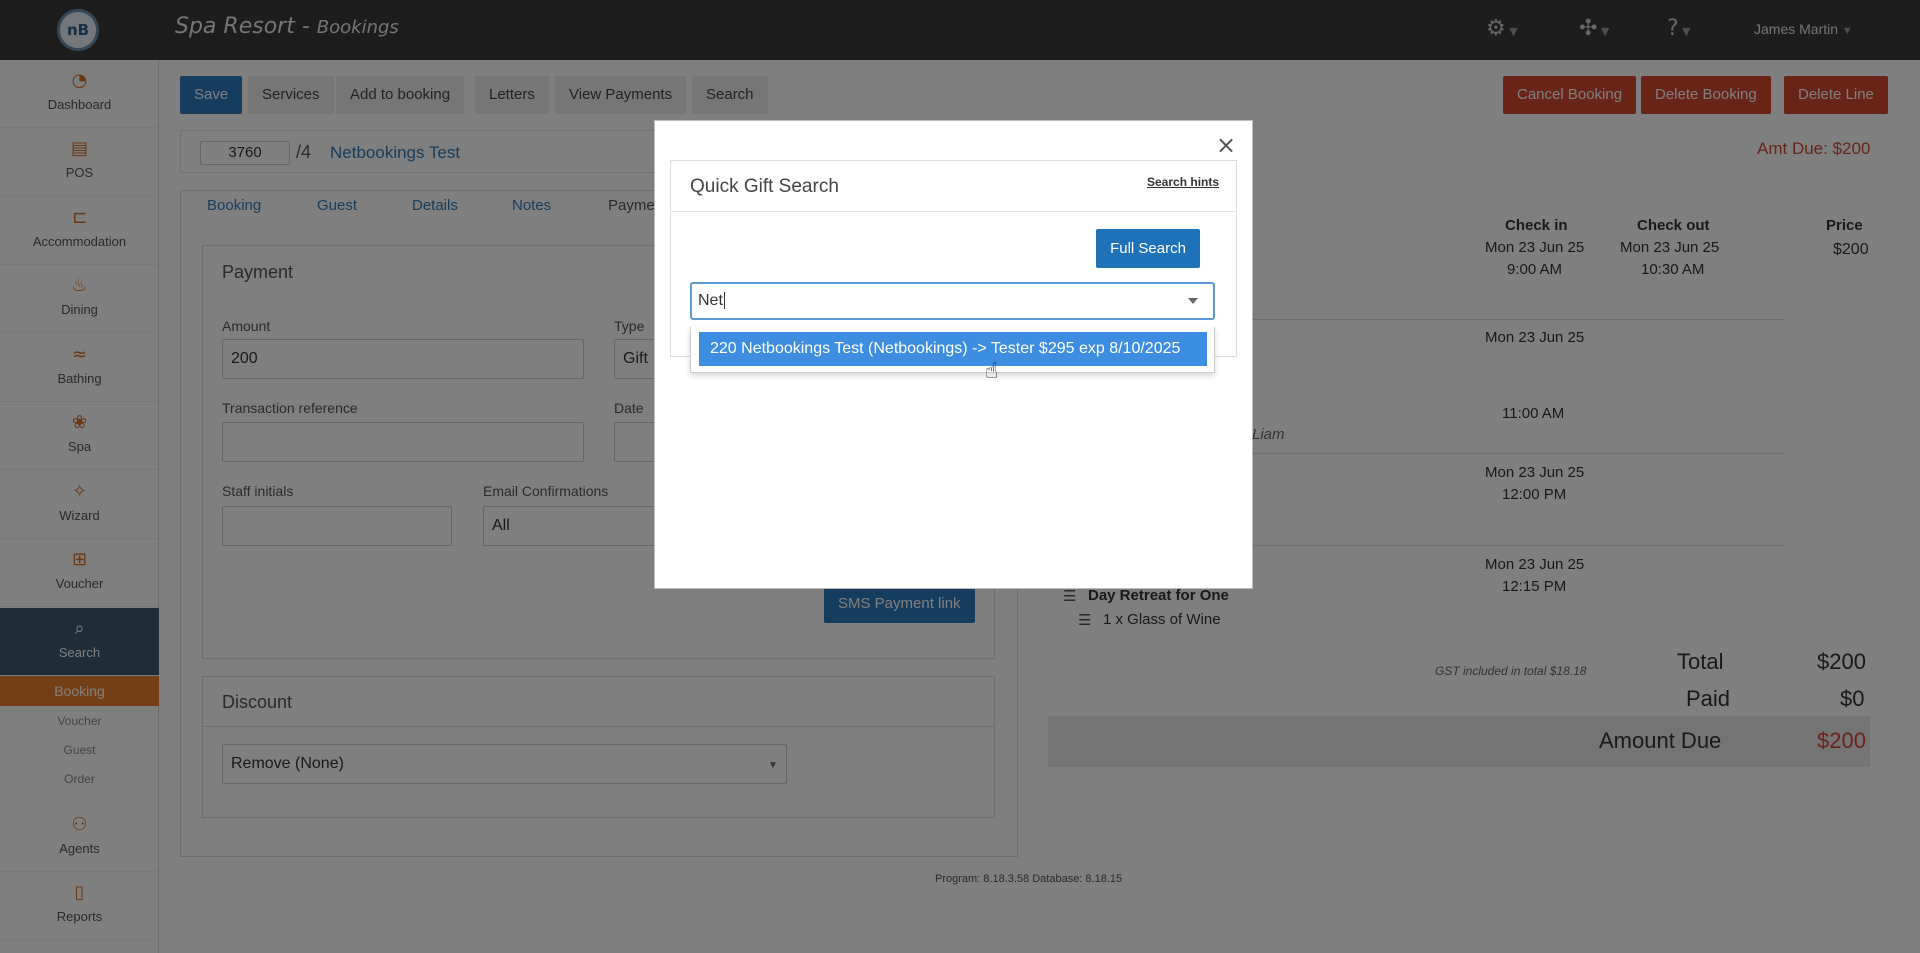 This screenshot has height=953, width=1920. Describe the element at coordinates (1193, 301) in the screenshot. I see `chevron-down-icon` at that location.